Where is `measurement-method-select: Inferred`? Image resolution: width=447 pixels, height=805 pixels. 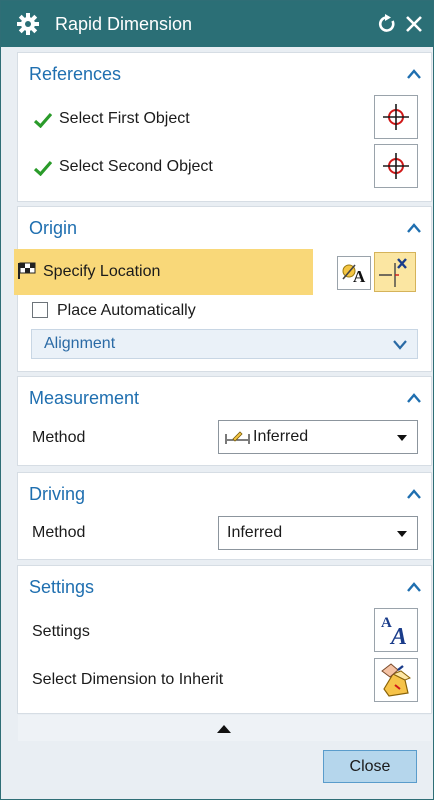
measurement-method-select: Inferred is located at coordinates (318, 437).